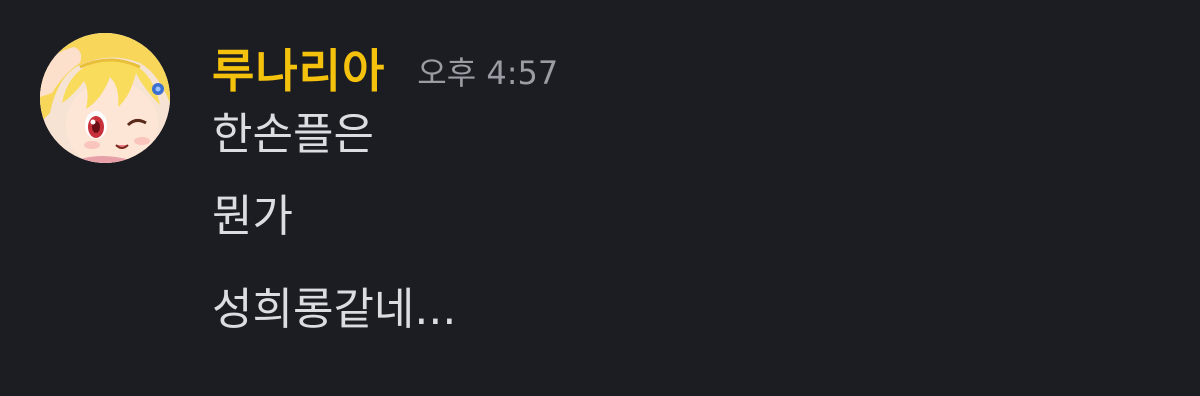 The image size is (1200, 396). Describe the element at coordinates (105, 98) in the screenshot. I see `avatar` at that location.